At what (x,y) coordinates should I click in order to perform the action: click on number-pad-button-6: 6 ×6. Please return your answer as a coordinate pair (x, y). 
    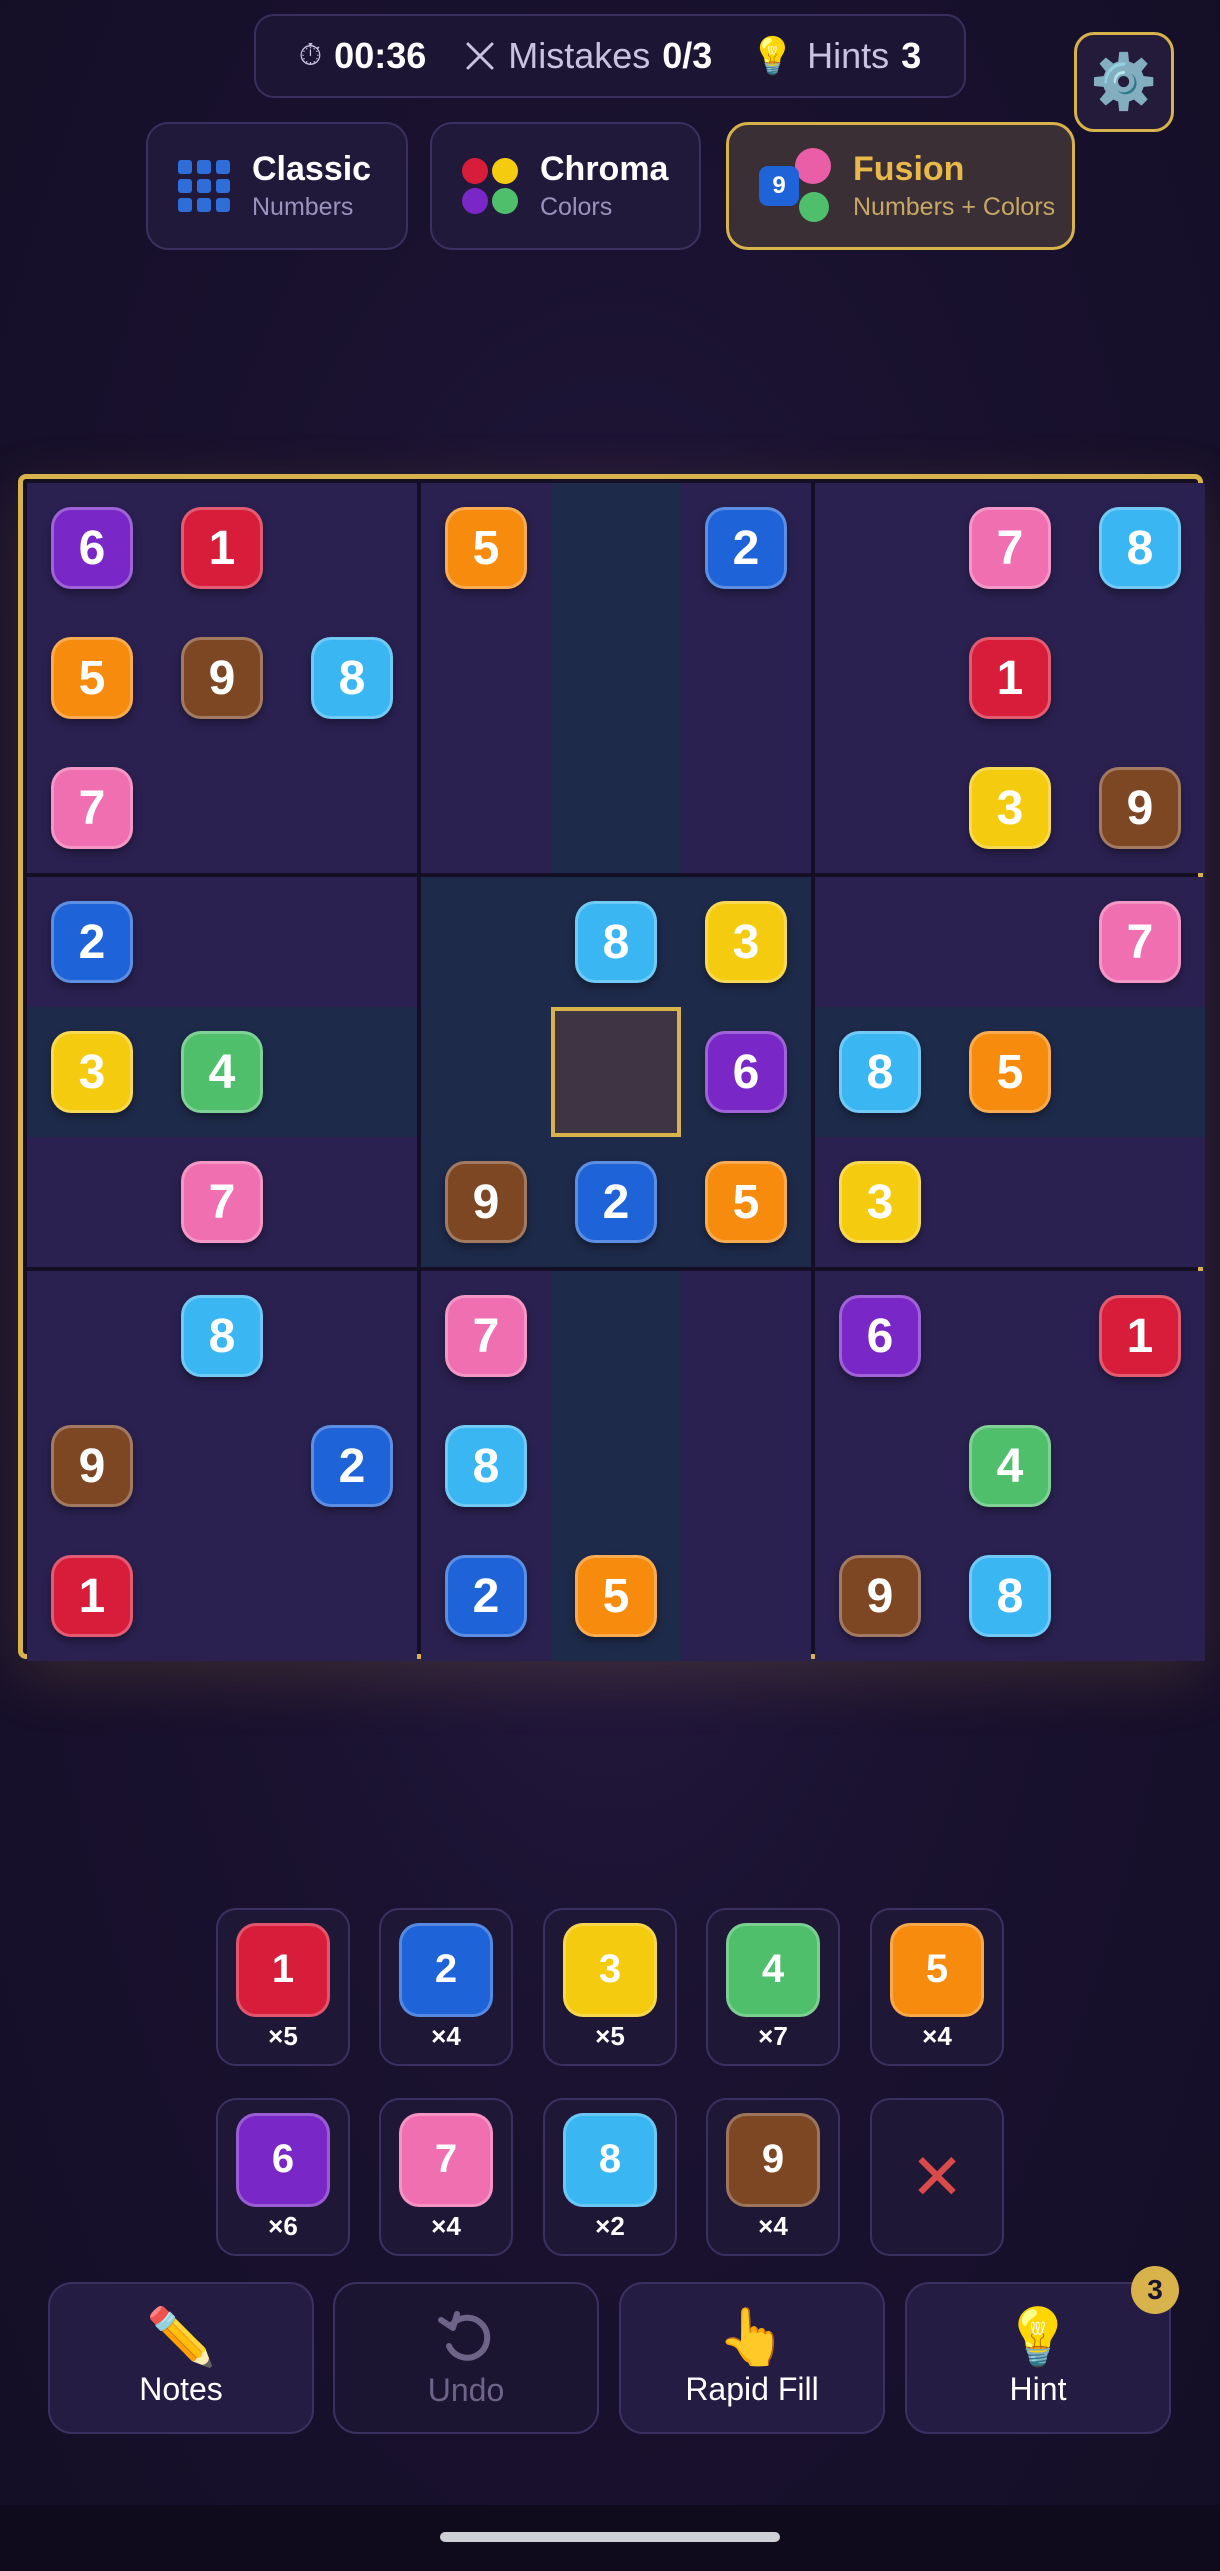
    Looking at the image, I should click on (283, 2177).